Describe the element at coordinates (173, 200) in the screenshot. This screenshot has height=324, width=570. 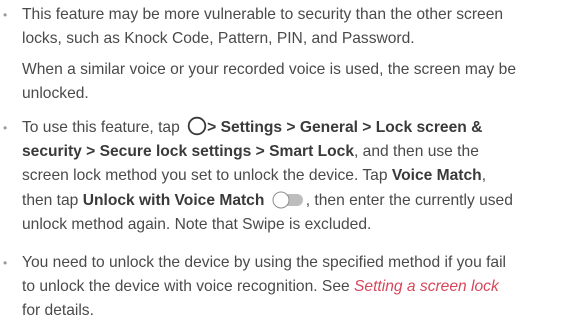
I see `menu-unlock-with-voice-match: Unlock with Voice Match` at that location.